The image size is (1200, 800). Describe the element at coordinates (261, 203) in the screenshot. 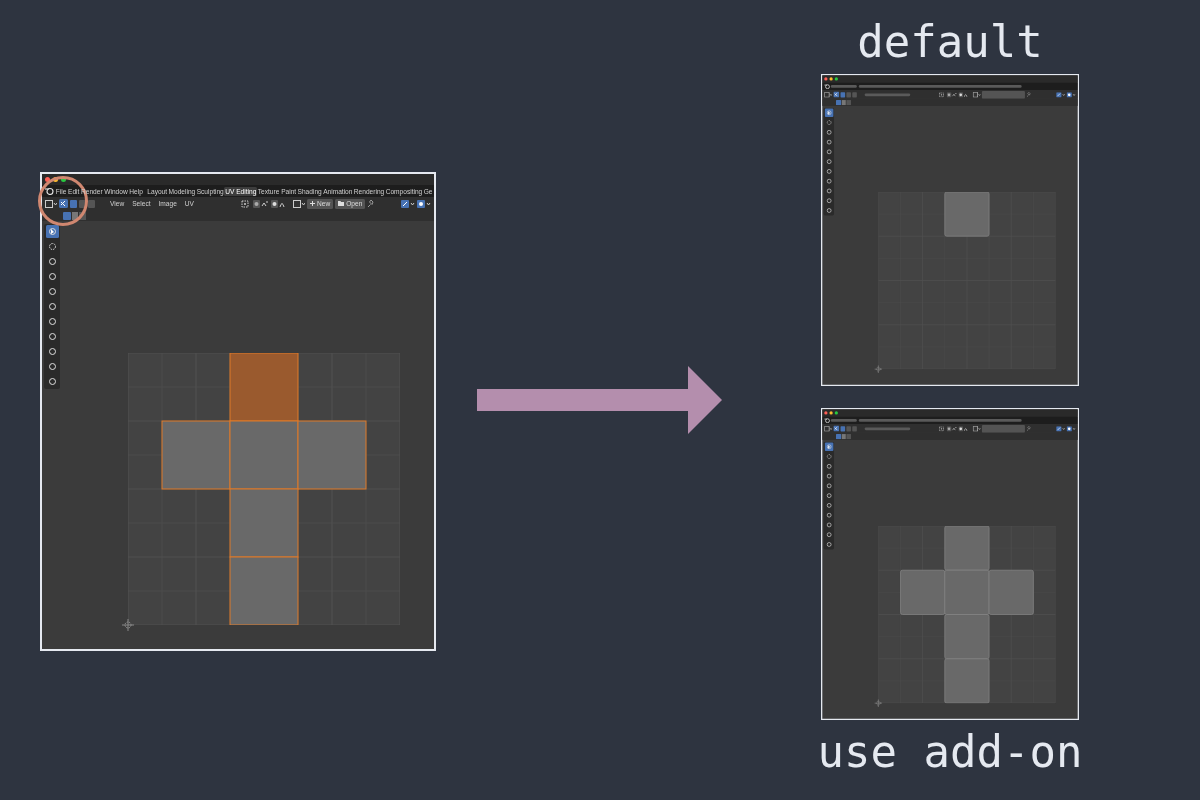

I see `snap-icon` at that location.